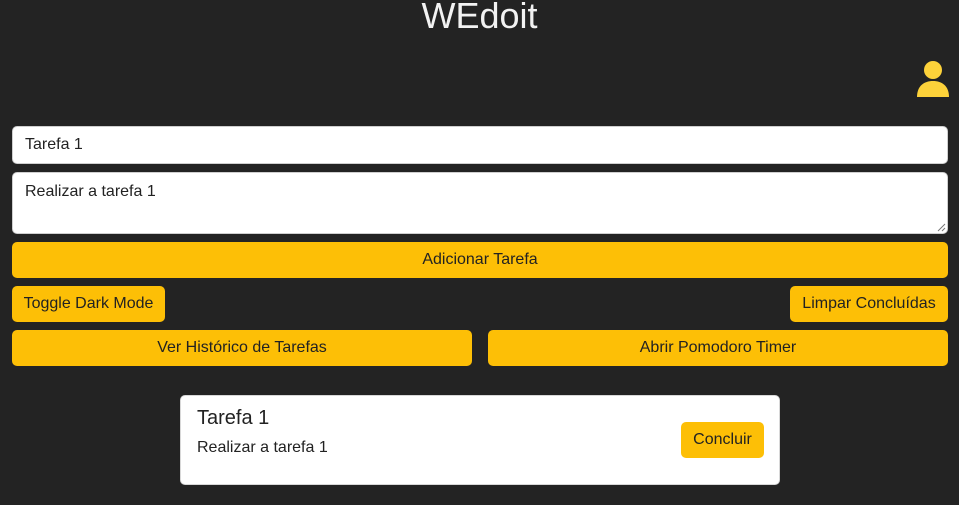 This screenshot has width=959, height=505. Describe the element at coordinates (479, 18) in the screenshot. I see `app-title: WEdoit` at that location.